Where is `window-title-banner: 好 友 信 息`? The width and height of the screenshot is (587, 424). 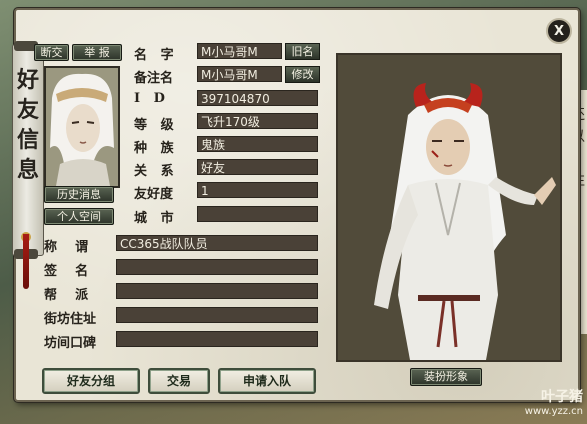
window-title-banner: 好 友 信 息 is located at coordinates (28, 150).